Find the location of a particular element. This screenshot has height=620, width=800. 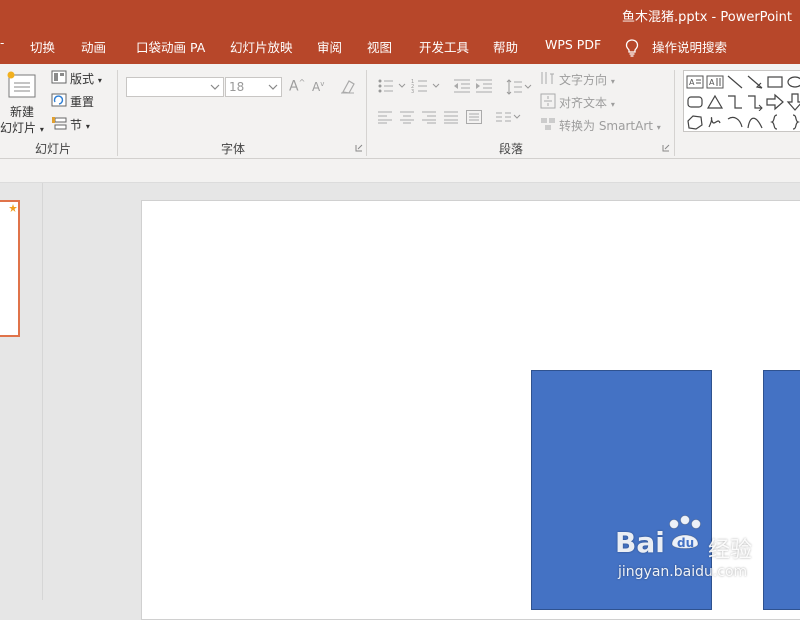

triangle-icon is located at coordinates (715, 102).